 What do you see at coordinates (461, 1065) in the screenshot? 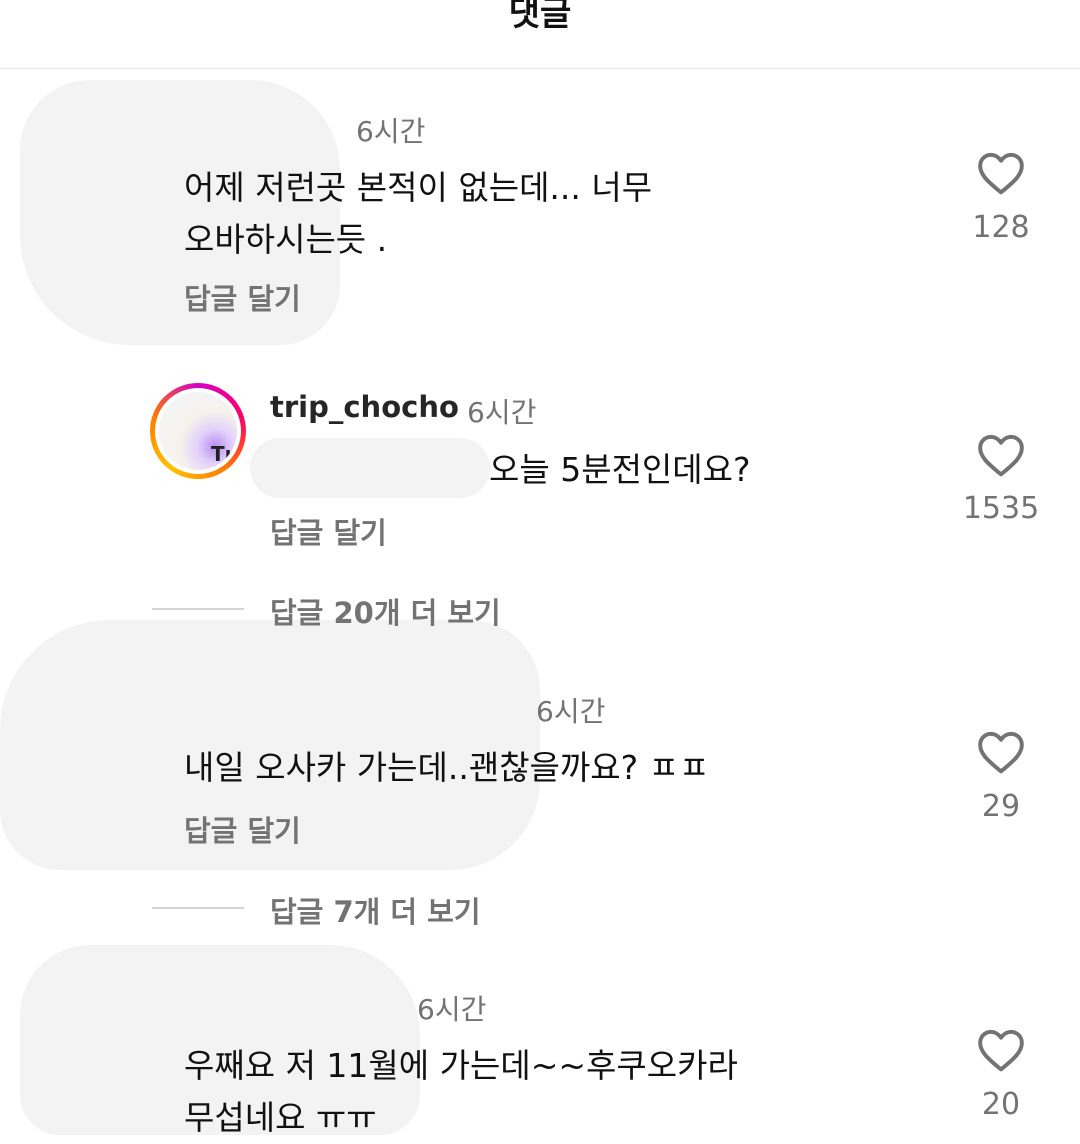
I see `comment-text-line: 우째요 저 11월에 가는데~~후쿠오카라` at bounding box center [461, 1065].